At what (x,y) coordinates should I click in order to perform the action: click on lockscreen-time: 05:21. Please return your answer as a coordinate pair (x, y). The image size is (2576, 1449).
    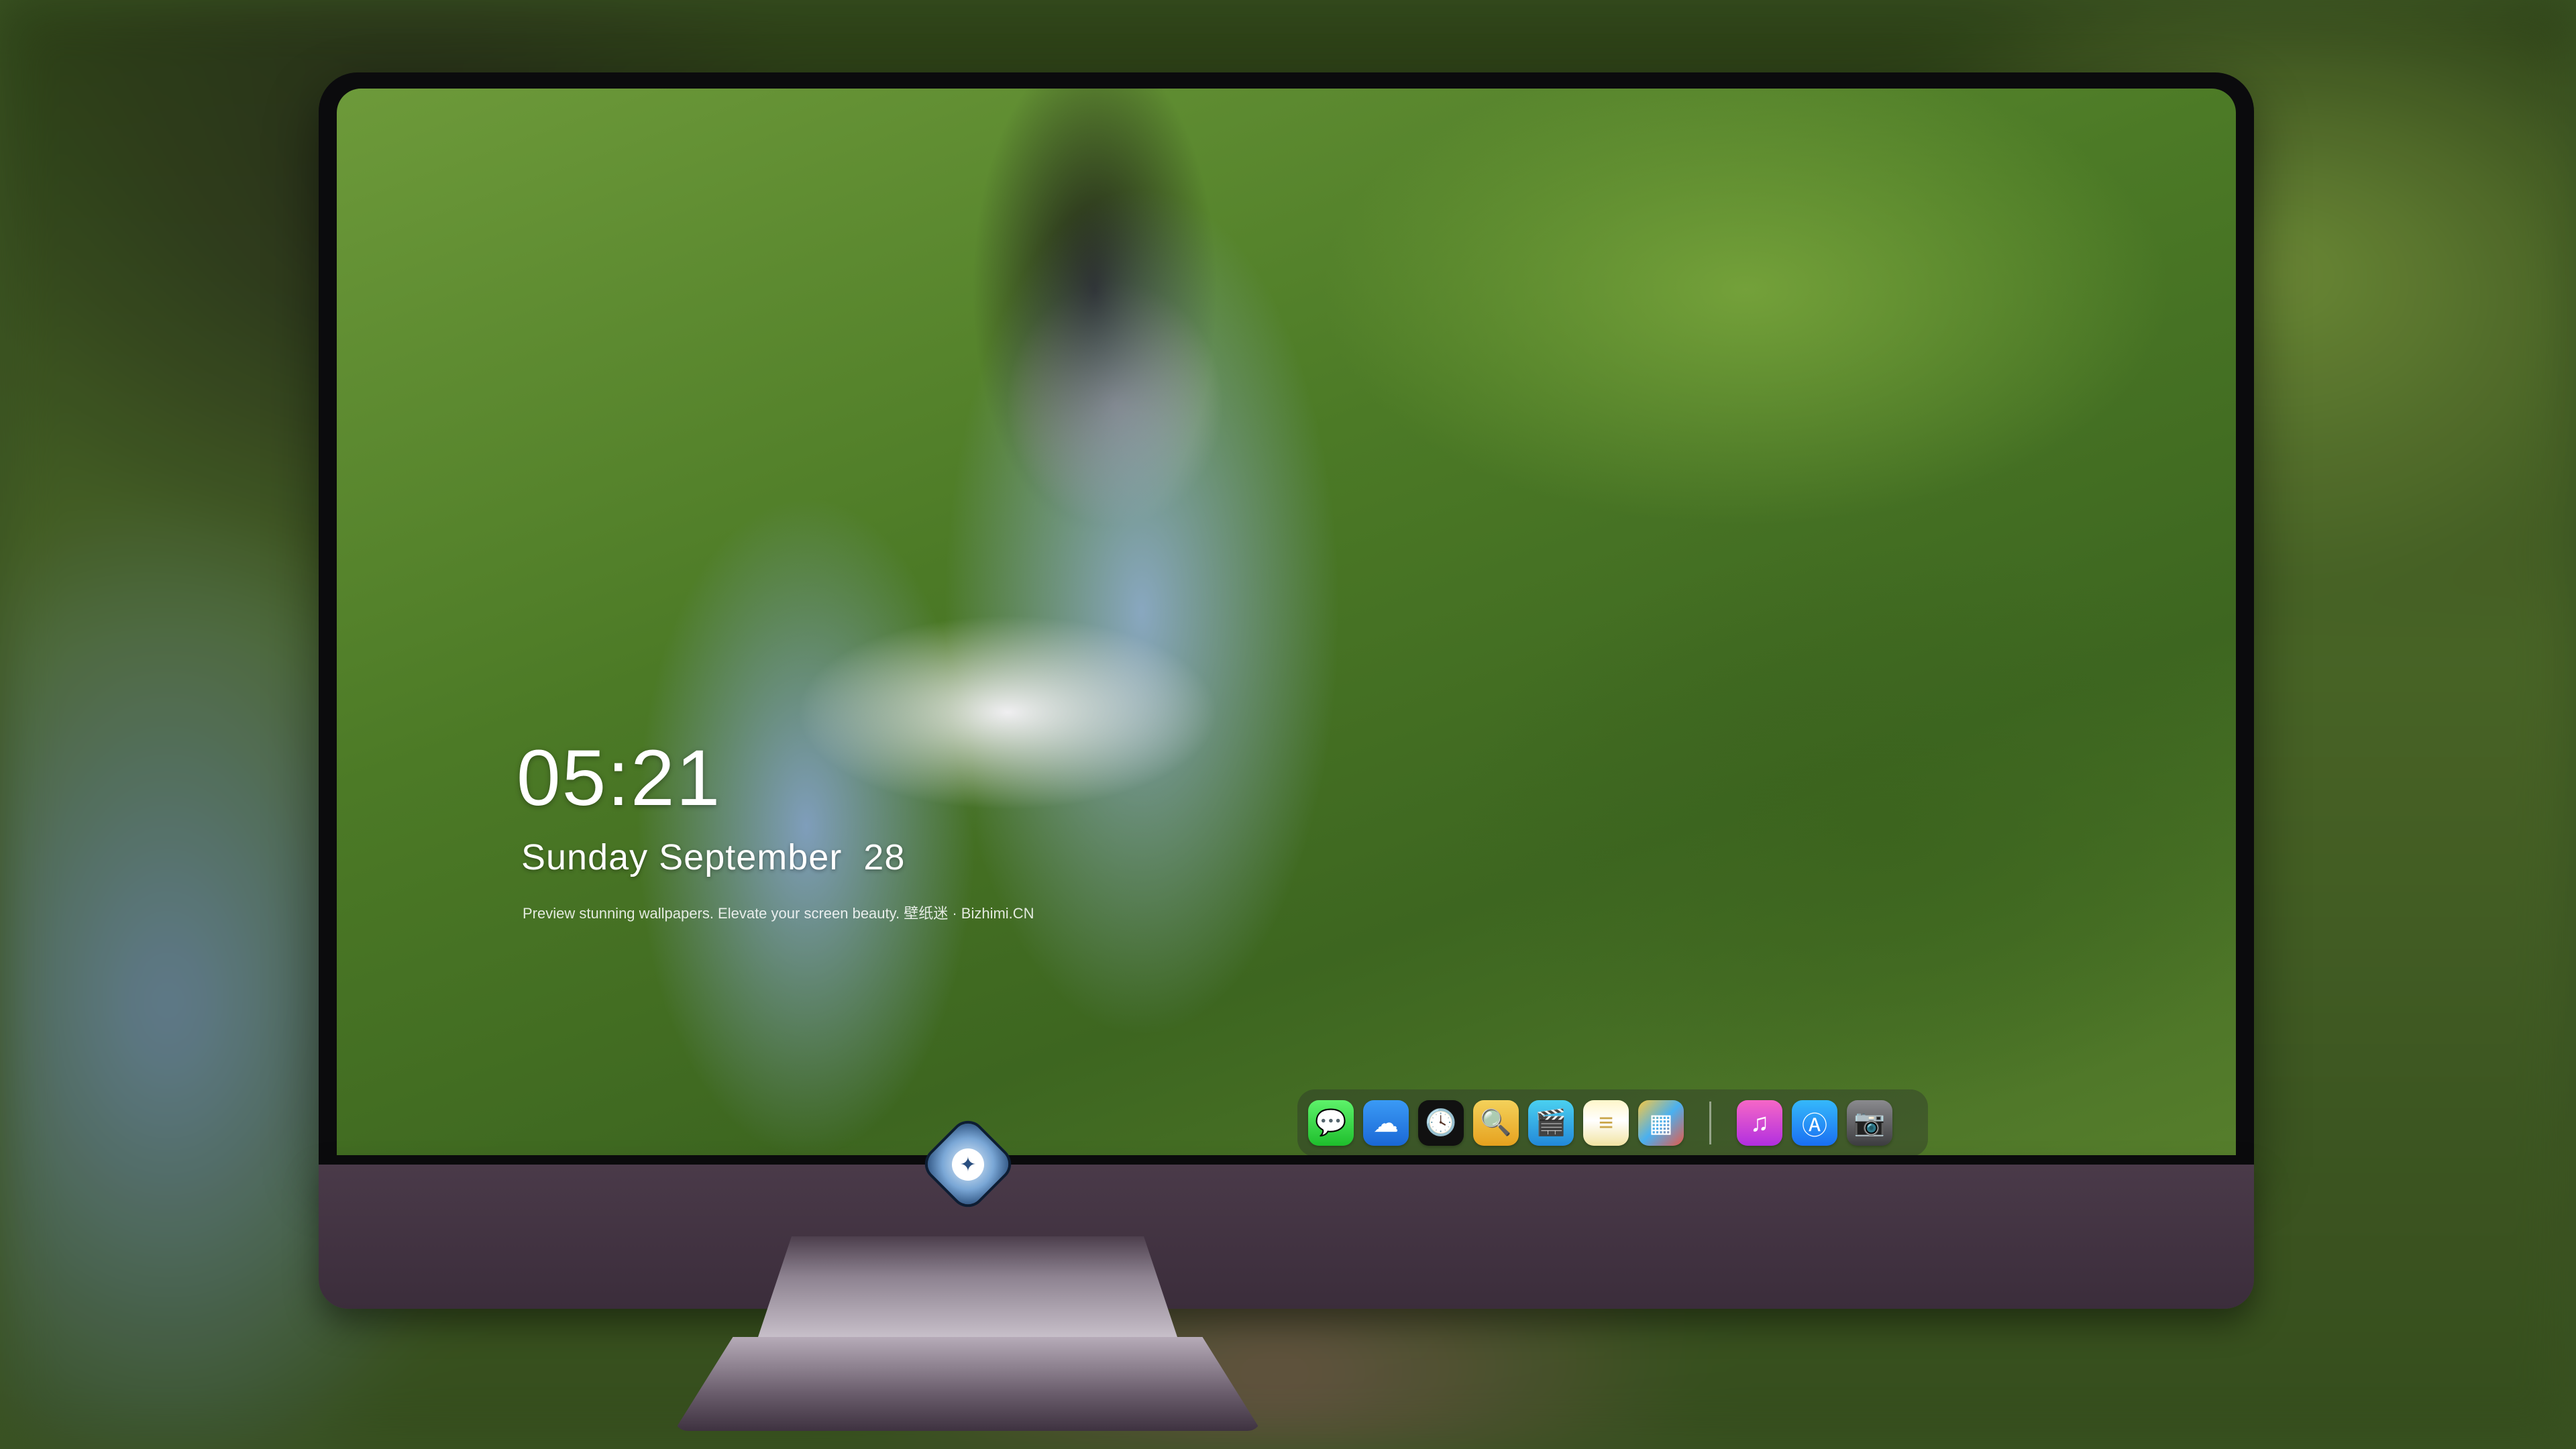
    Looking at the image, I should click on (619, 778).